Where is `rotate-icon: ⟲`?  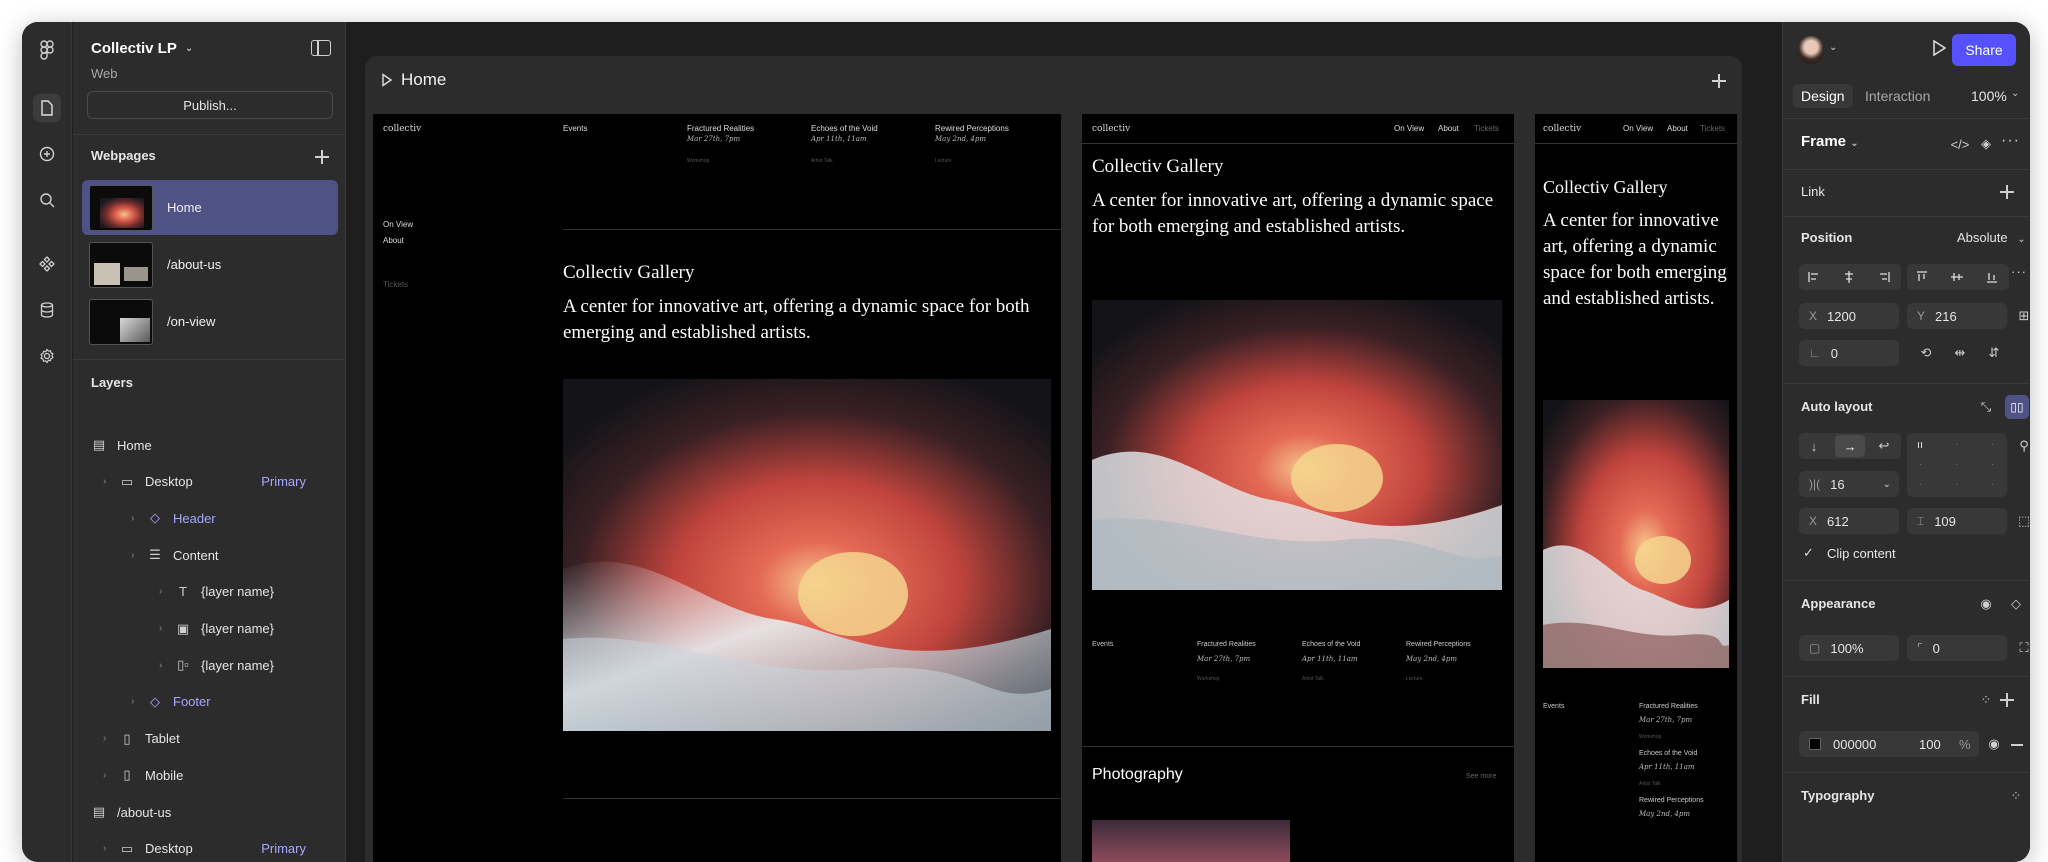
rotate-icon: ⟲ is located at coordinates (1926, 353).